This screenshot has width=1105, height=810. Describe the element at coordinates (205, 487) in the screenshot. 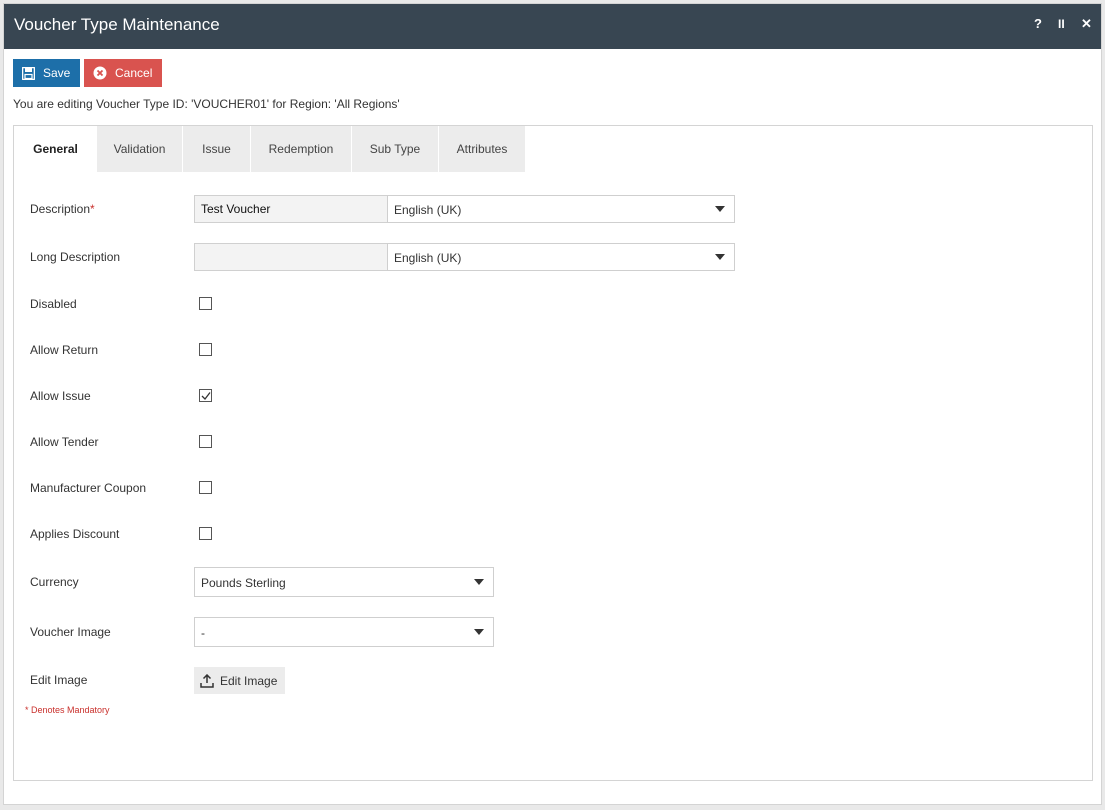

I see `manufacturer-coupon-checkbox` at that location.